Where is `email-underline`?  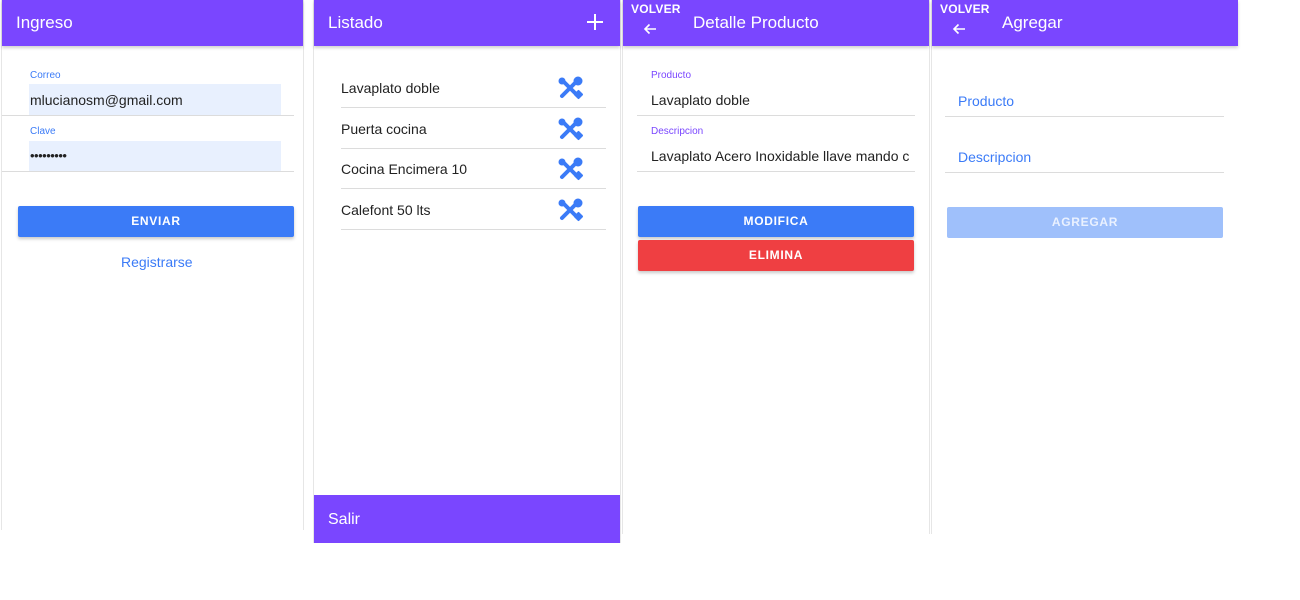
email-underline is located at coordinates (148, 115).